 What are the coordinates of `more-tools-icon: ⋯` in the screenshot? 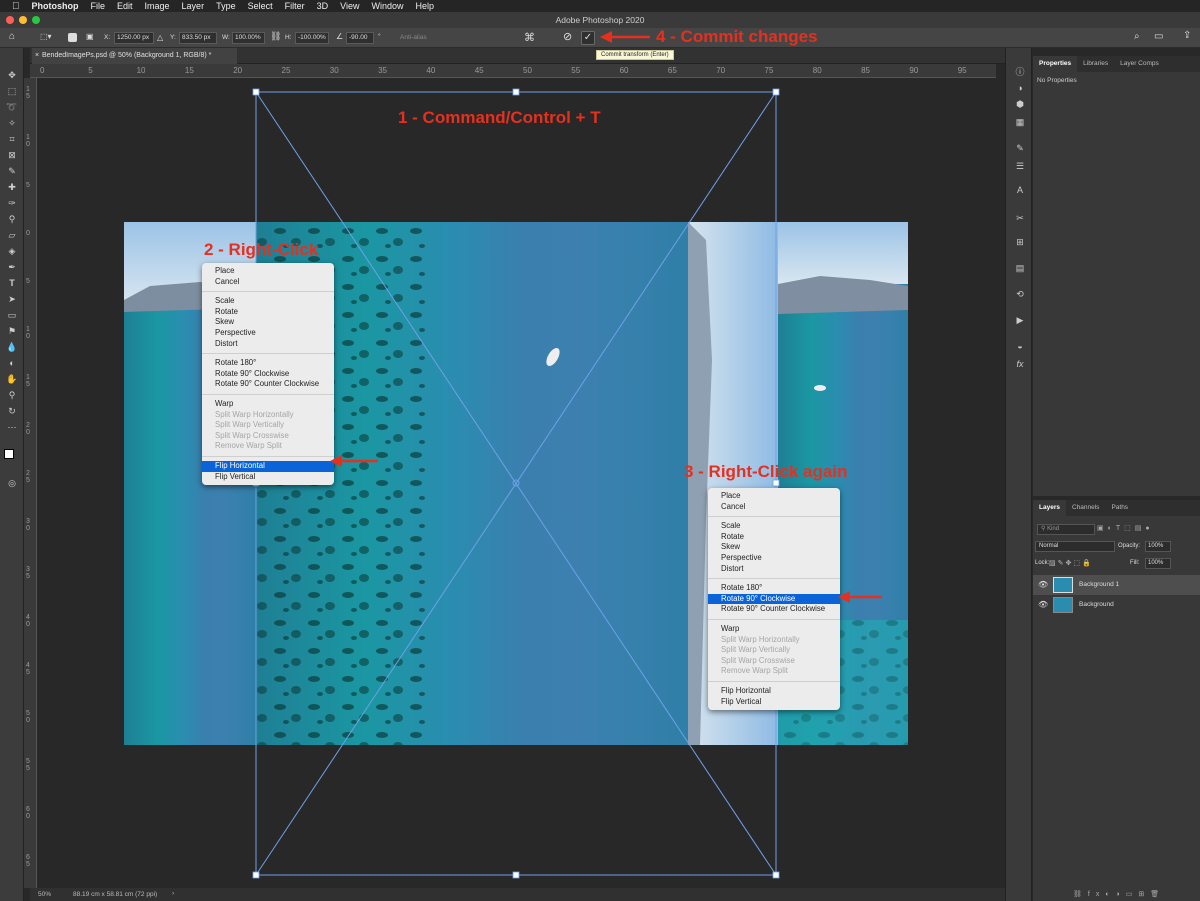 It's located at (12, 427).